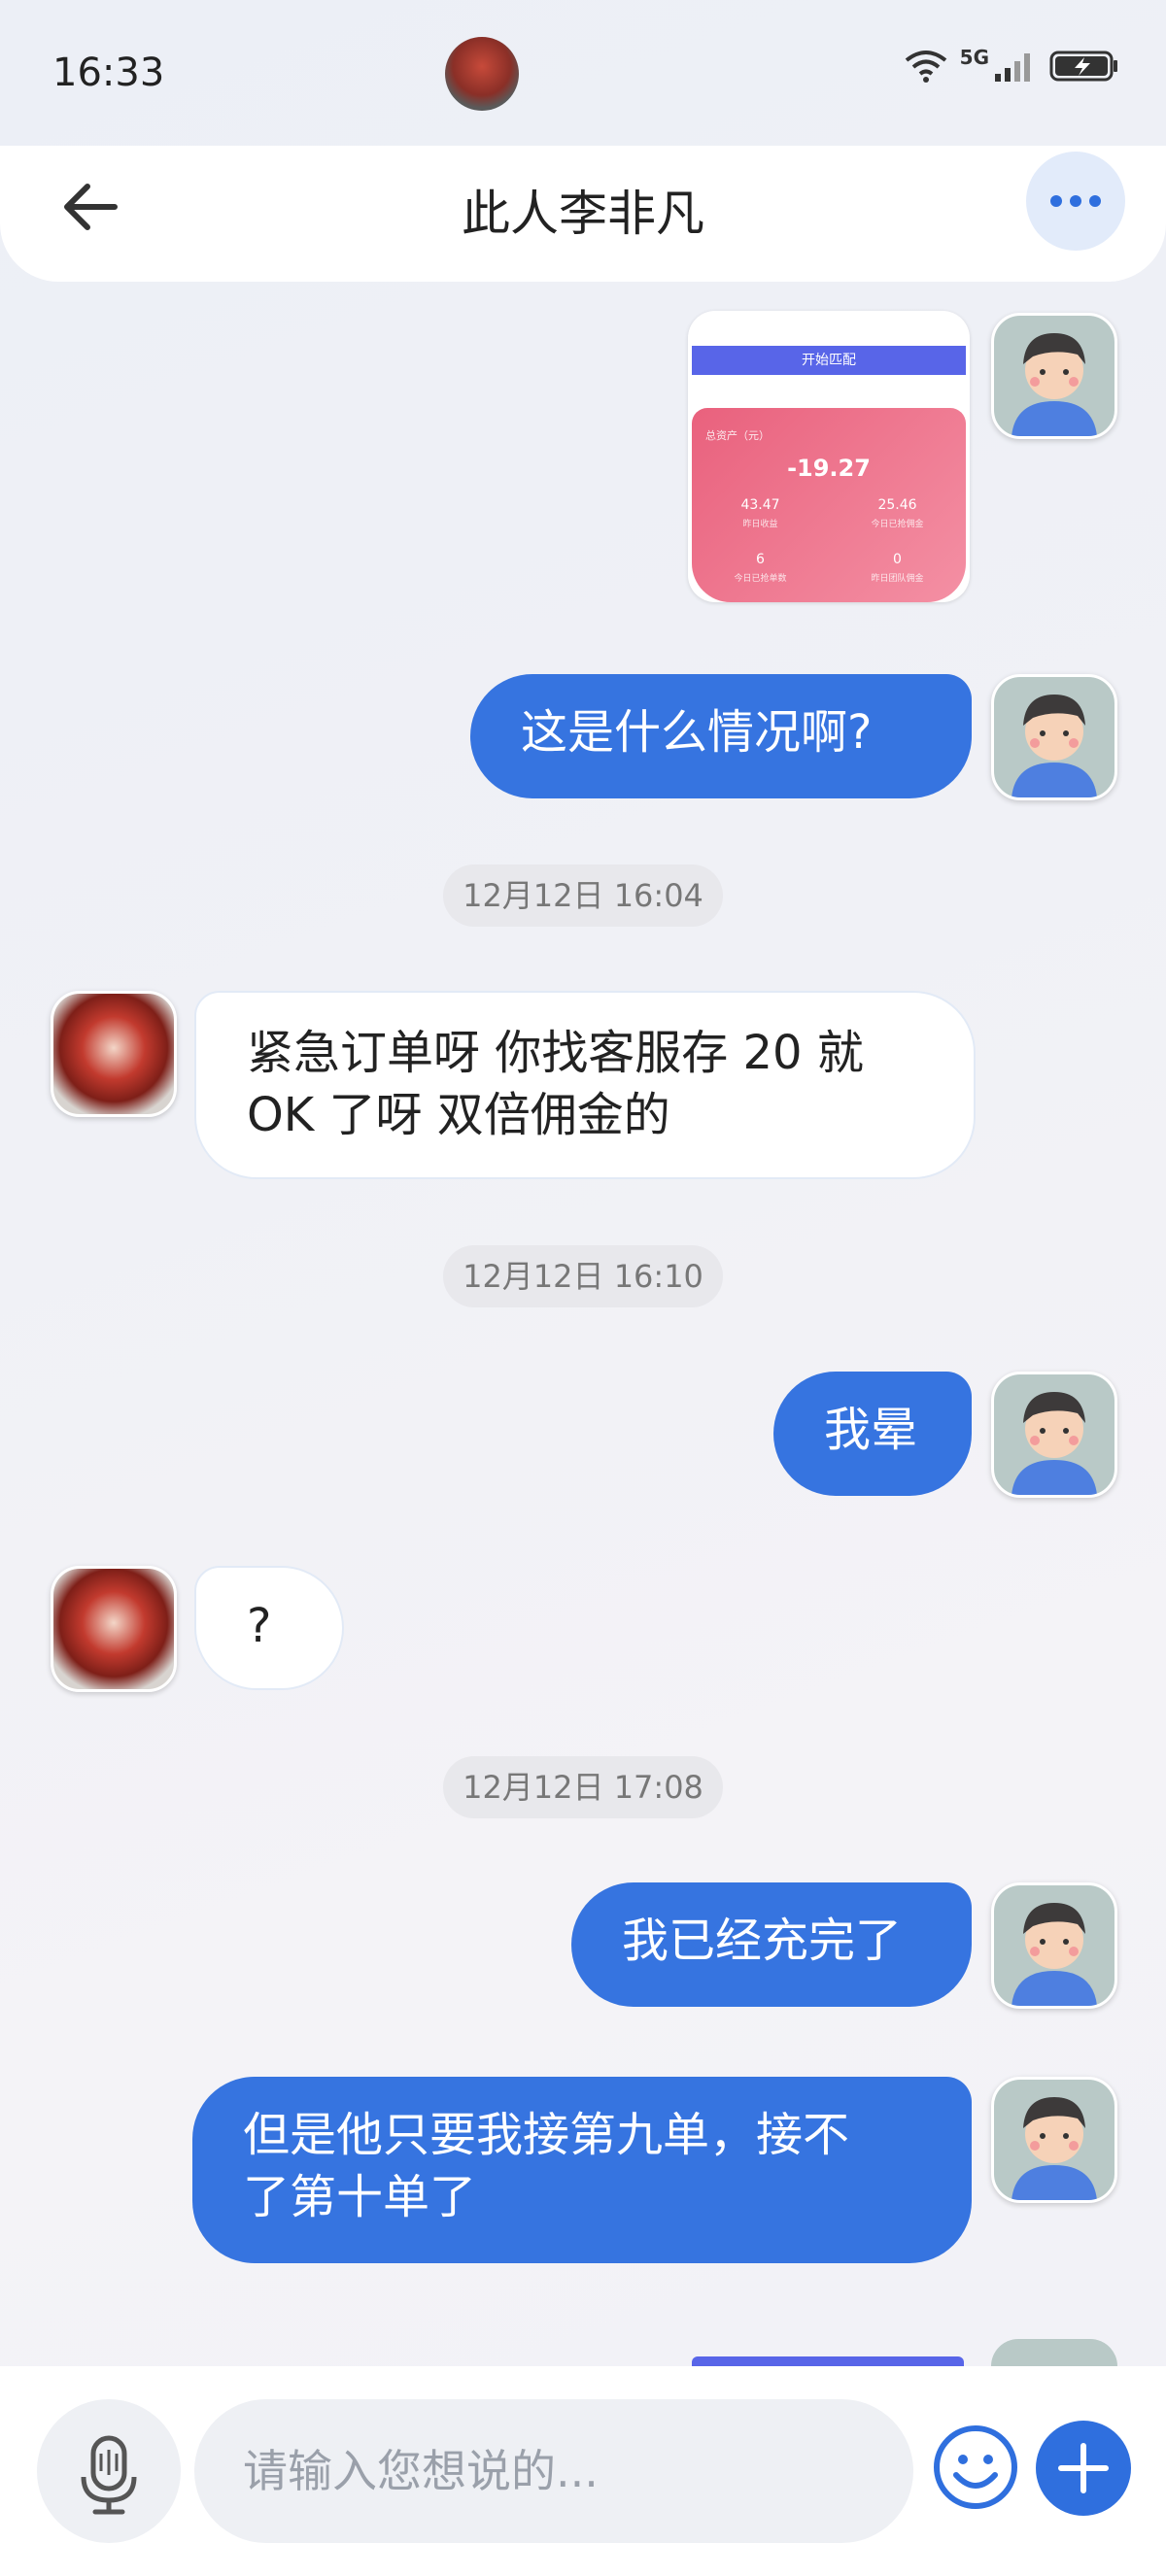 The width and height of the screenshot is (1166, 2576). Describe the element at coordinates (975, 2467) in the screenshot. I see `emoji-icon` at that location.